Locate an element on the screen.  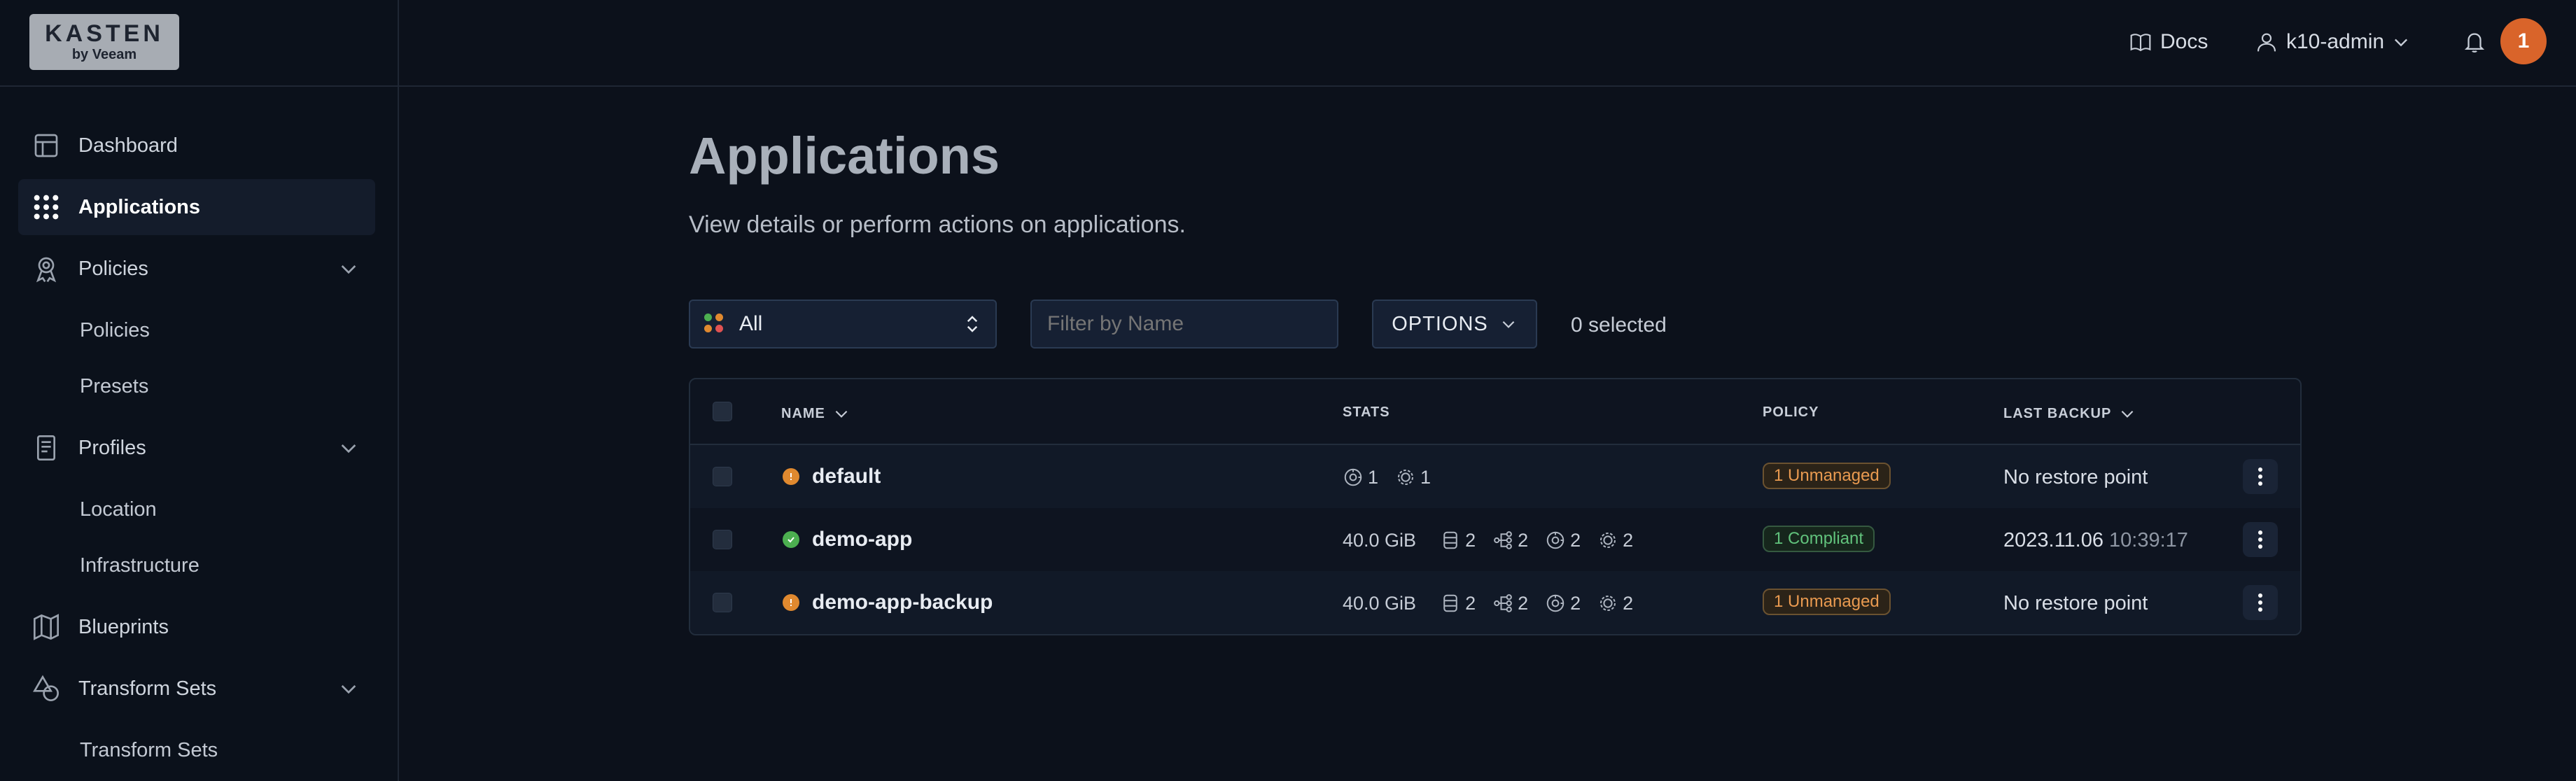
restore-points-stat: 1 is located at coordinates (1360, 477).